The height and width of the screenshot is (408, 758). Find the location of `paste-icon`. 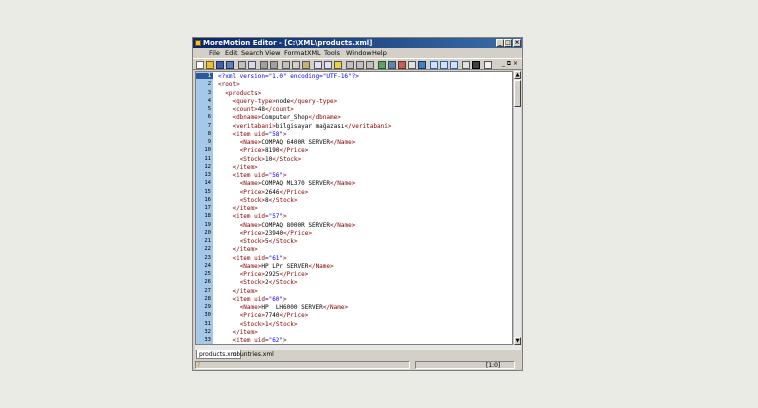

paste-icon is located at coordinates (306, 65).